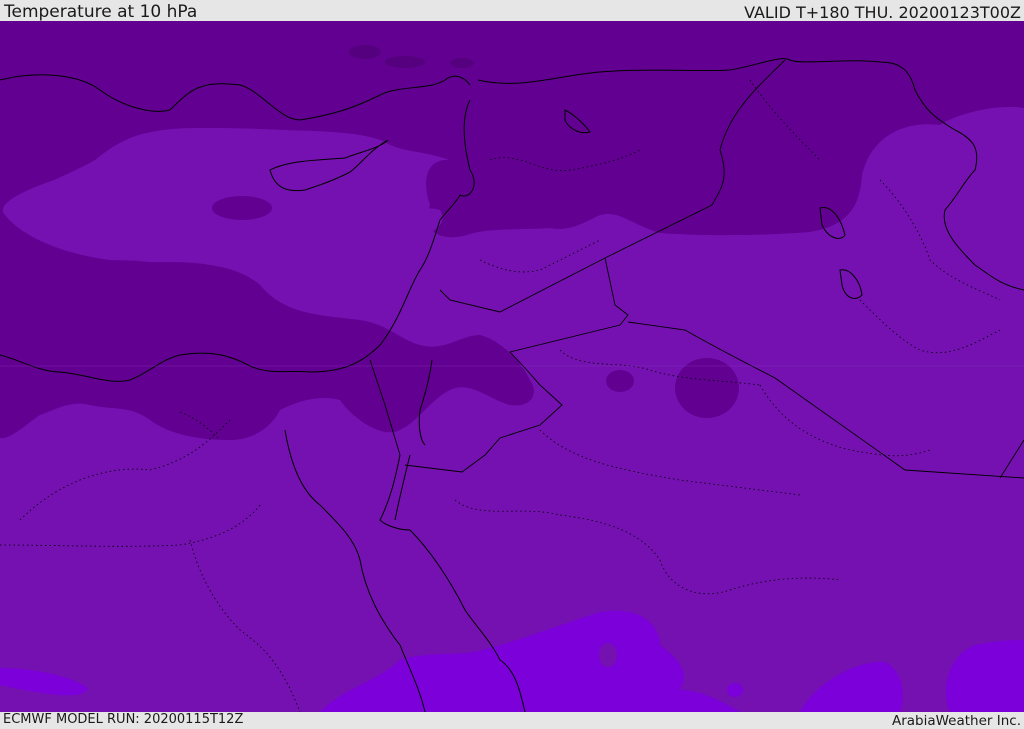 This screenshot has height=729, width=1024. I want to click on credit: ArabiaWeather Inc., so click(956, 721).